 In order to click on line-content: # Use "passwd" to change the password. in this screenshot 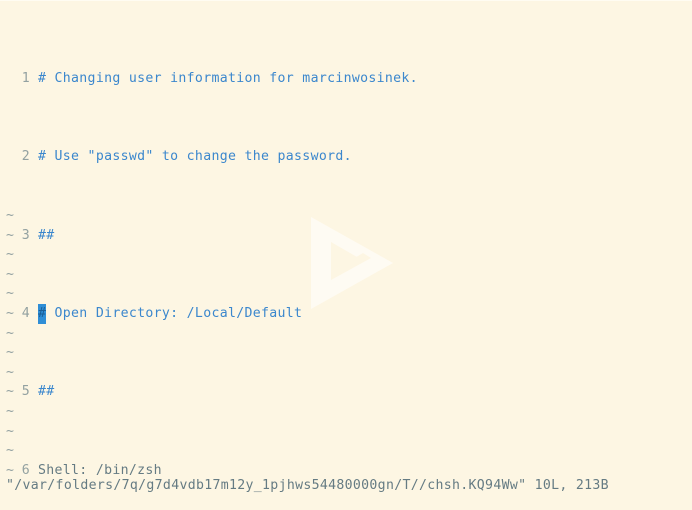, I will do `click(195, 157)`.